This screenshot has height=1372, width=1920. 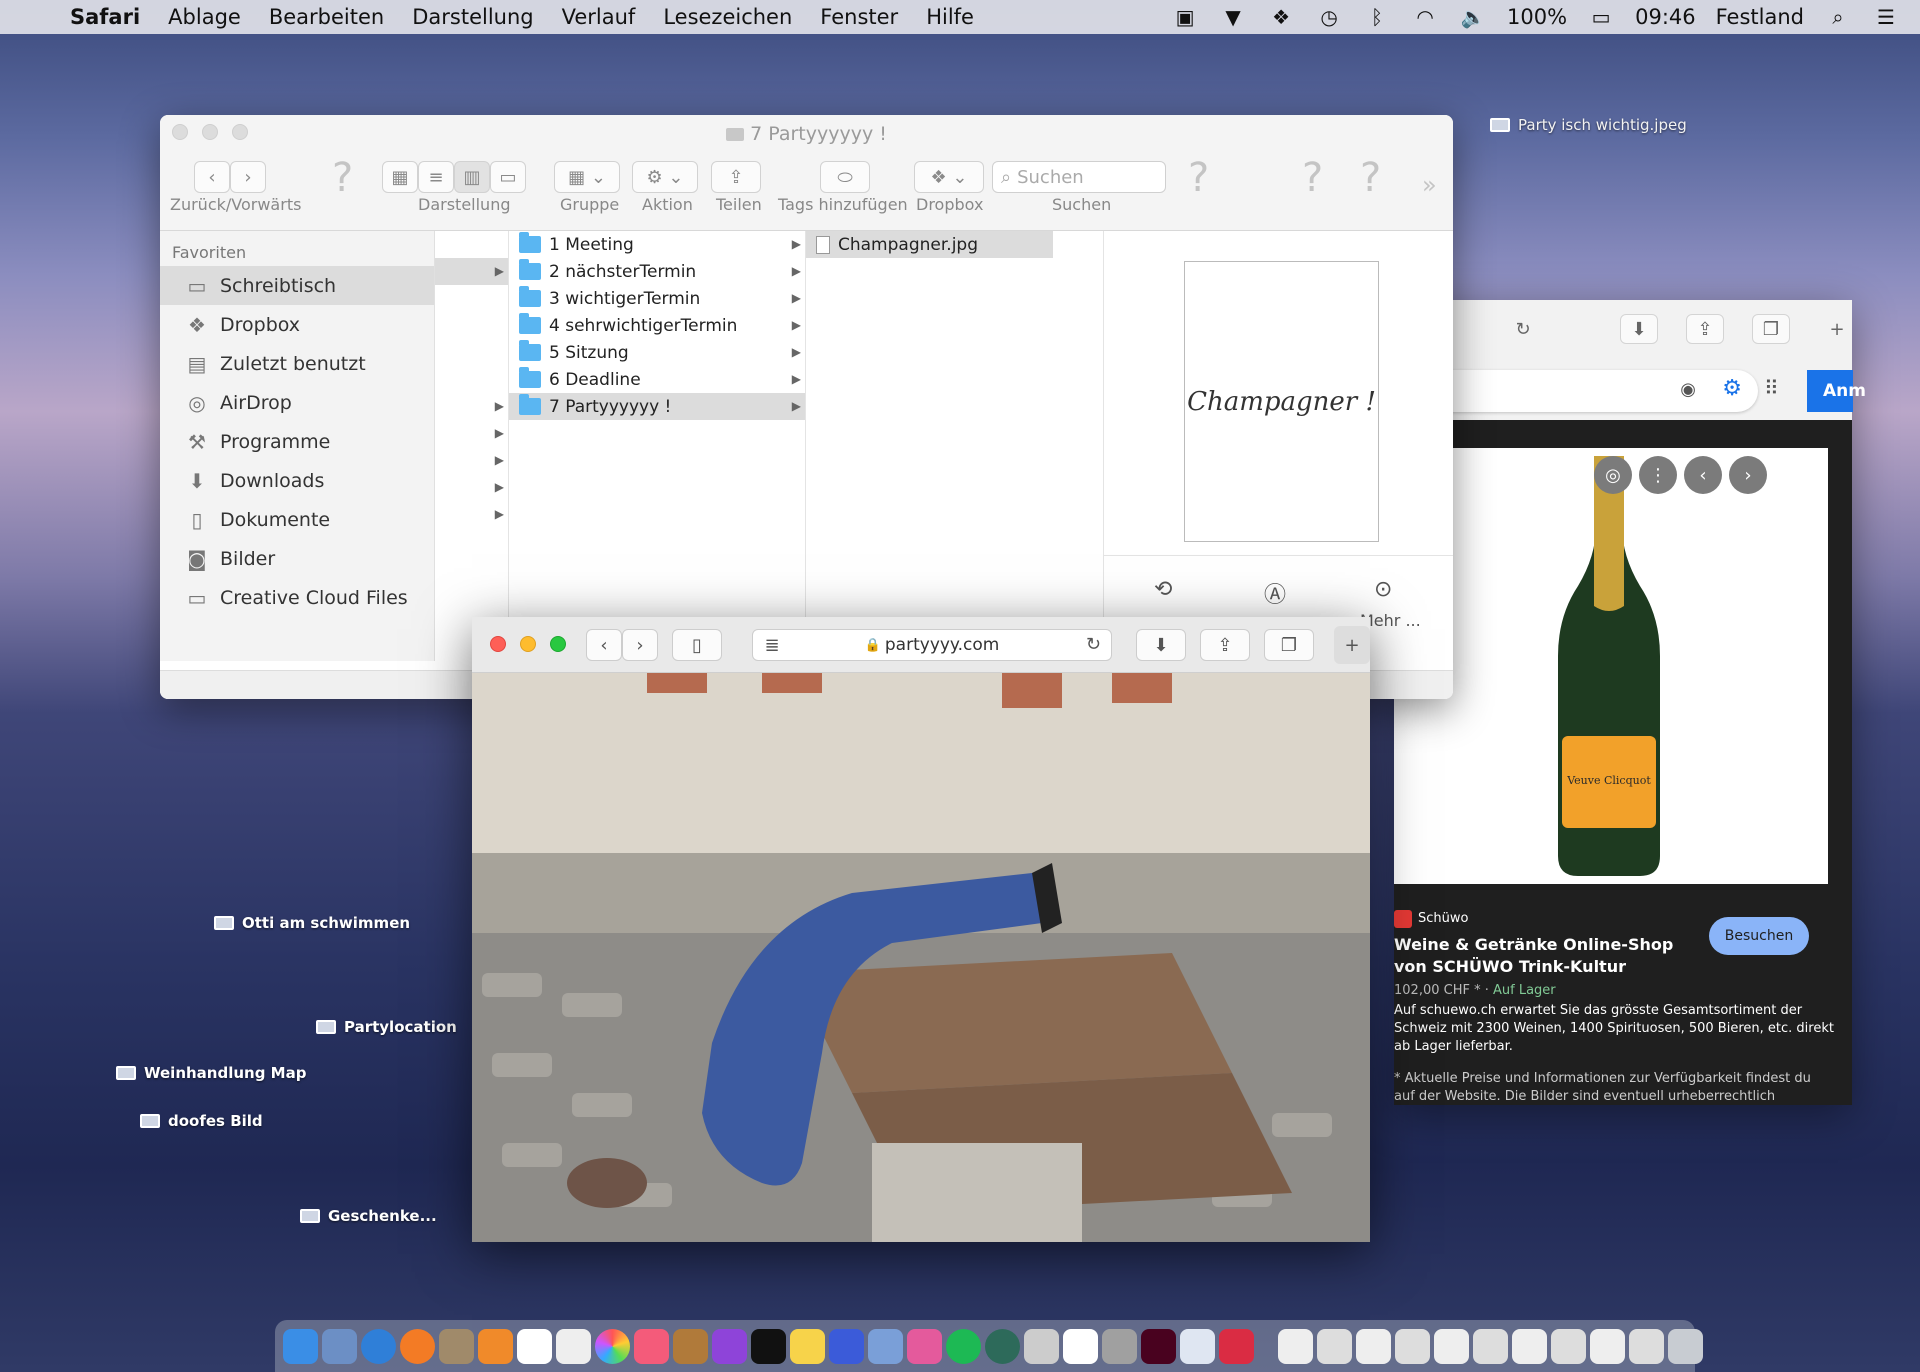 I want to click on action-button: ⚙ ⌄, so click(x=665, y=177).